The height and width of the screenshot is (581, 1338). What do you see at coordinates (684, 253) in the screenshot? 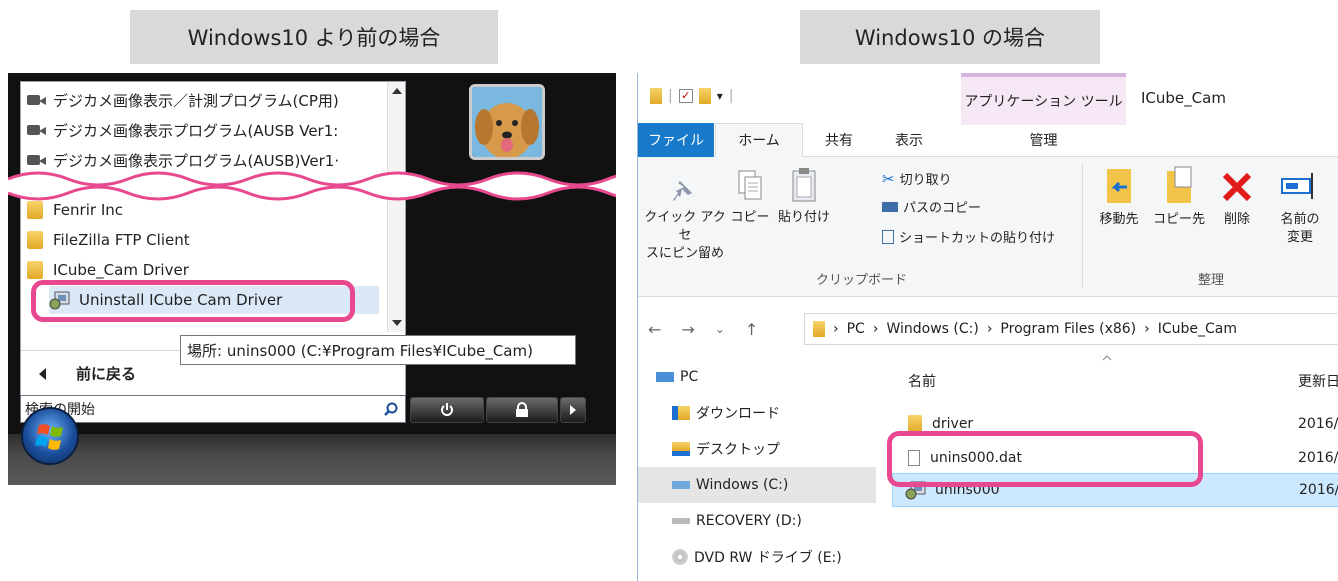
I see `pin-label-2: スにピン留め` at bounding box center [684, 253].